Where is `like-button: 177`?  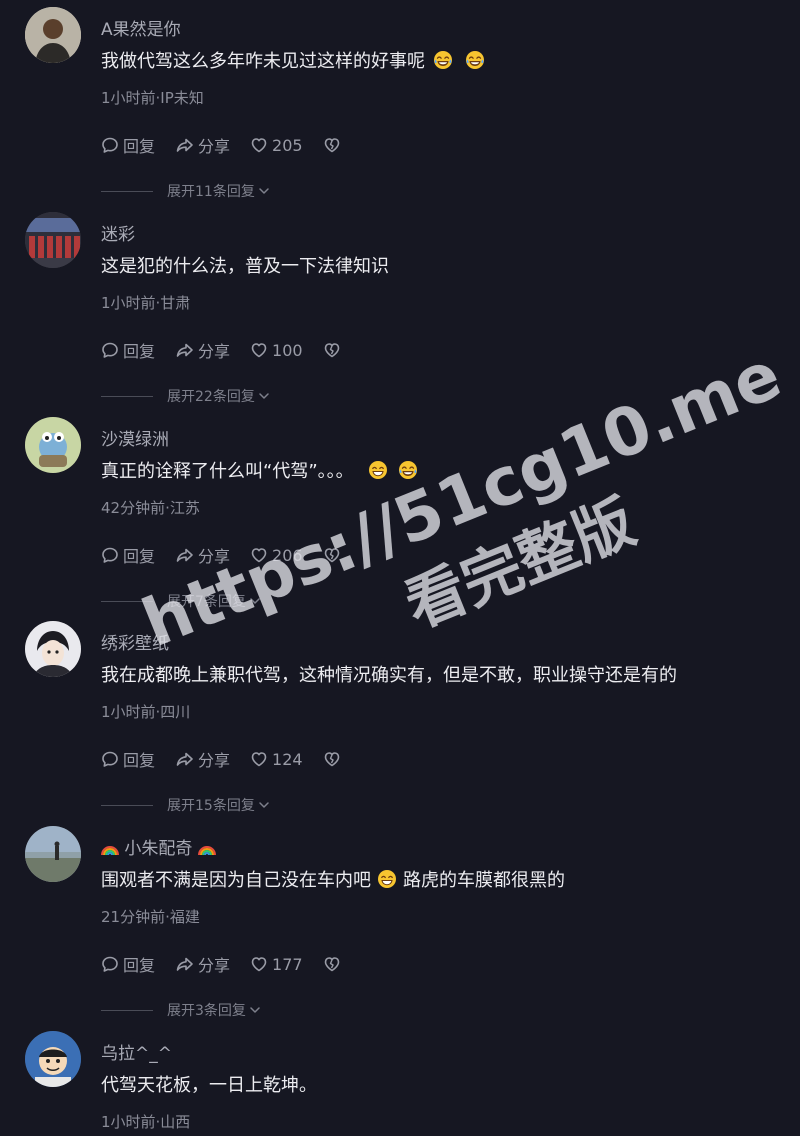 like-button: 177 is located at coordinates (276, 964).